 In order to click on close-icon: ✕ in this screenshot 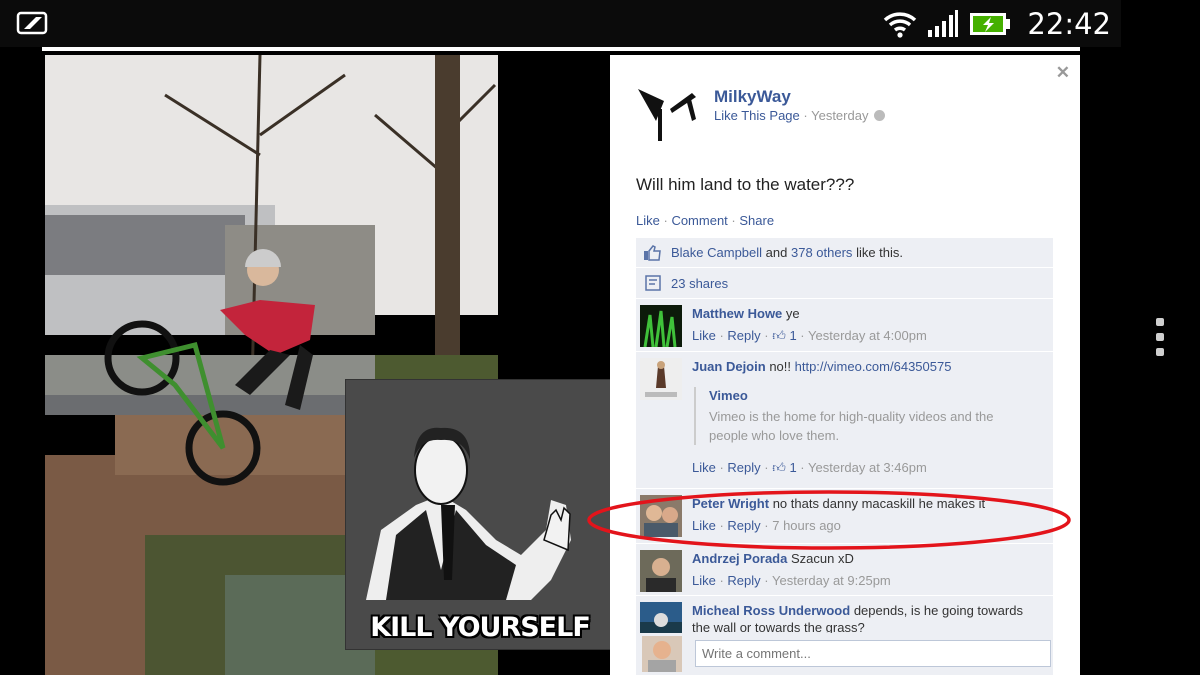, I will do `click(1063, 73)`.